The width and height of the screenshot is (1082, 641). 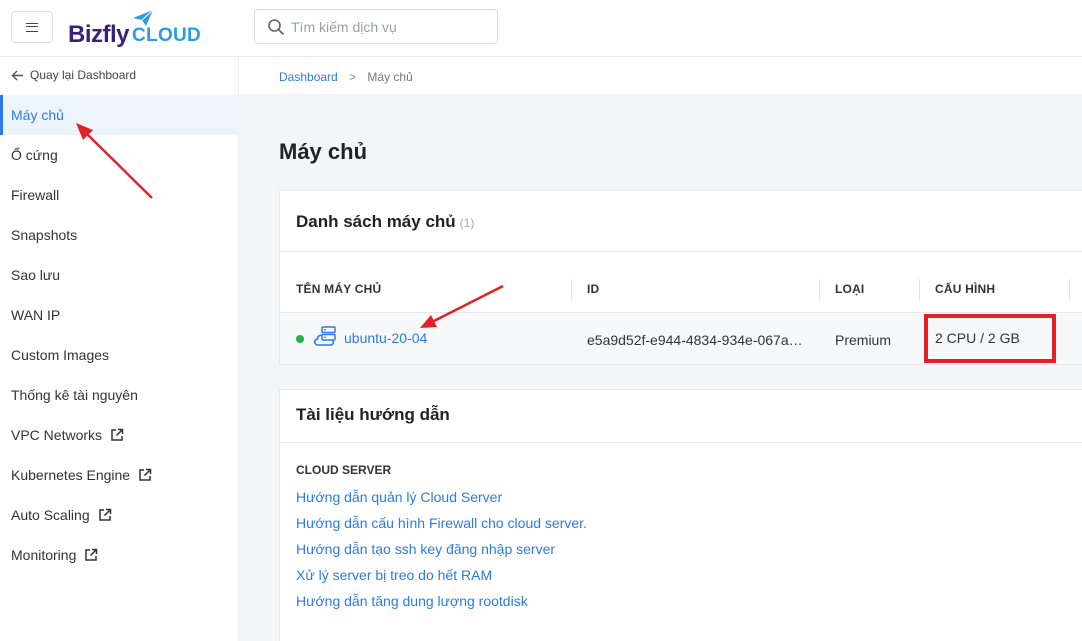 I want to click on sidebar-item-label: WAN IP, so click(x=36, y=315).